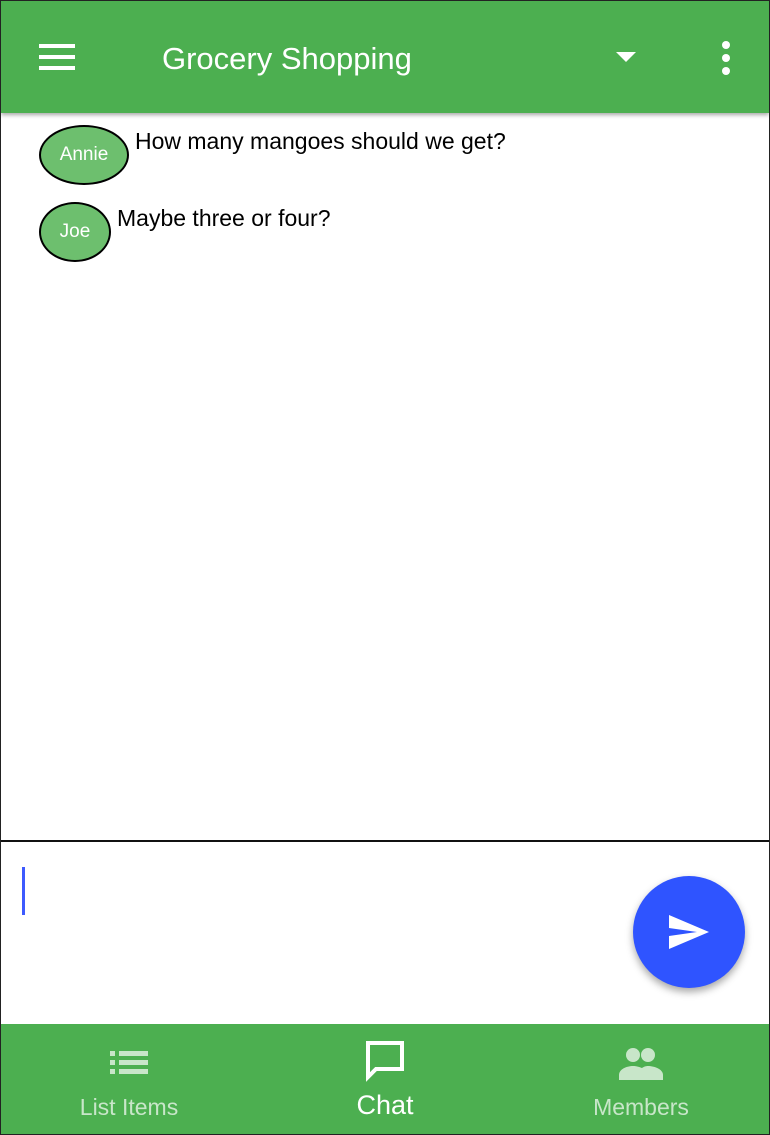  I want to click on send-button, so click(689, 932).